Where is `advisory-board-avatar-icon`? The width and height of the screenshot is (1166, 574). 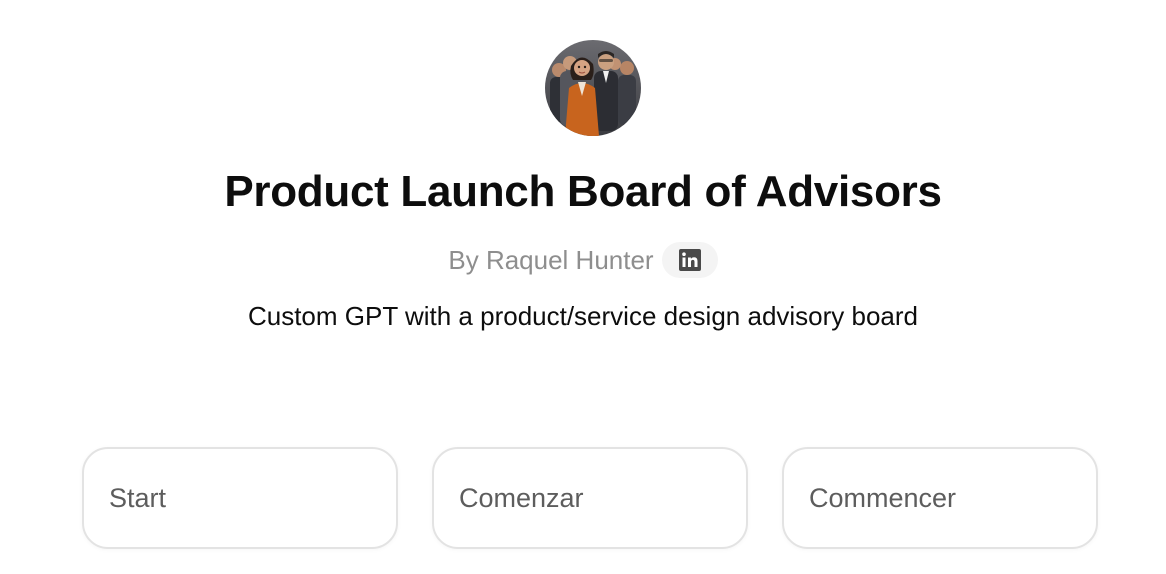 advisory-board-avatar-icon is located at coordinates (593, 88).